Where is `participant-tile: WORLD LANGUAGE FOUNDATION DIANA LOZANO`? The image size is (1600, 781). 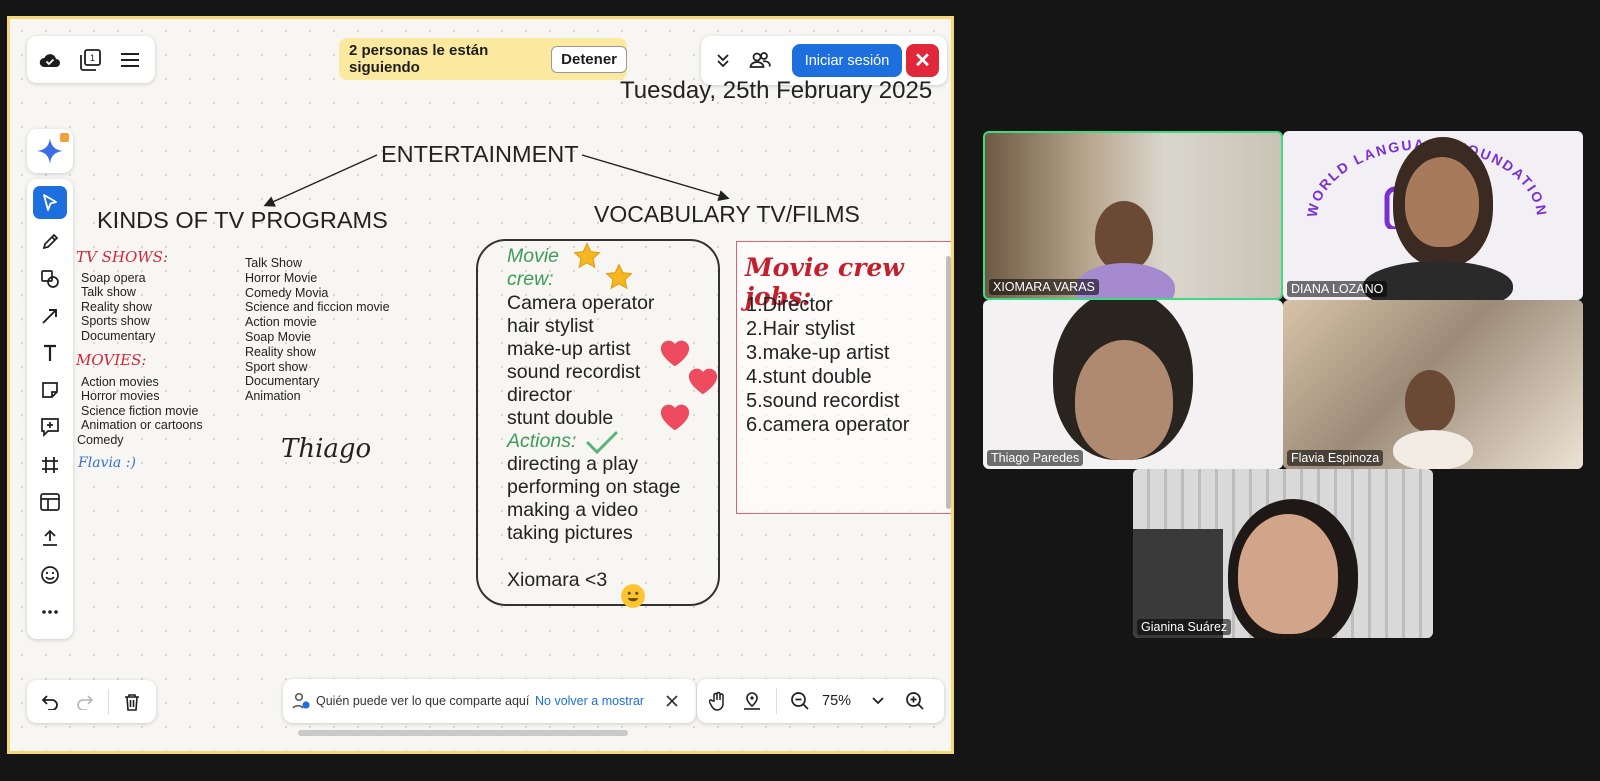 participant-tile: WORLD LANGUAGE FOUNDATION DIANA LOZANO is located at coordinates (1433, 215).